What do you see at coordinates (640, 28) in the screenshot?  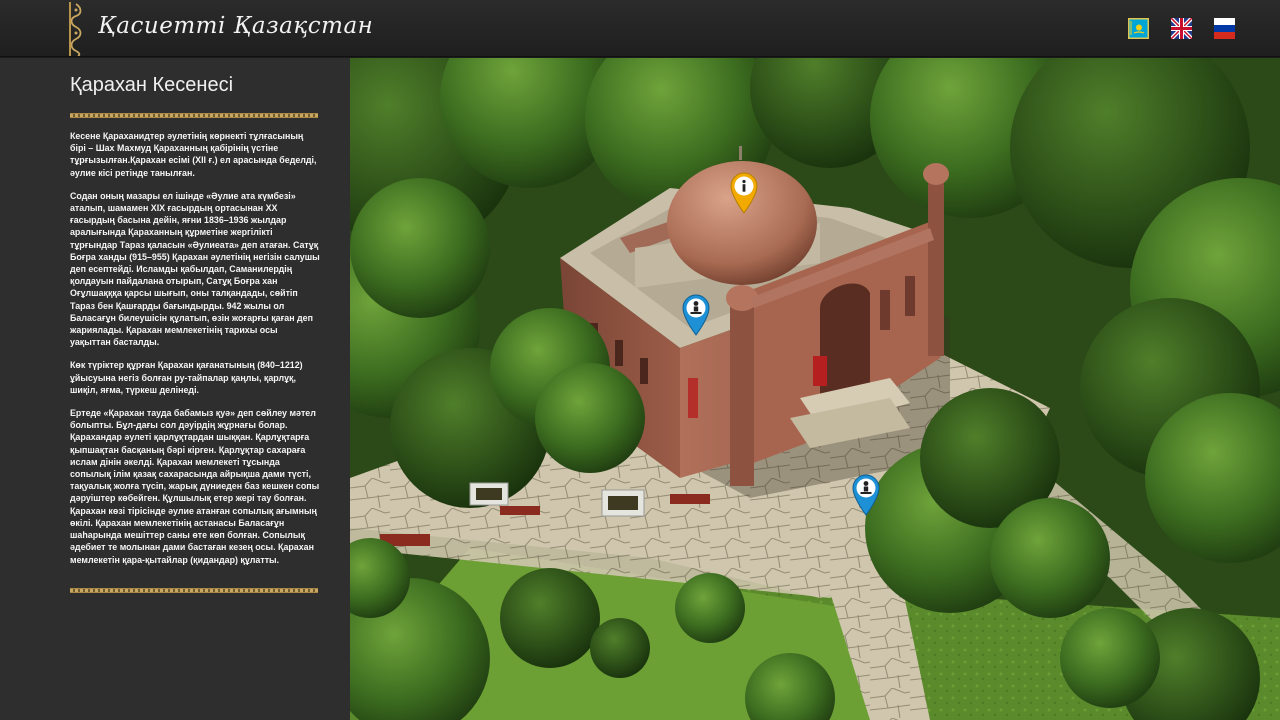 I see `top-header: Қасиетті Қазақстан` at bounding box center [640, 28].